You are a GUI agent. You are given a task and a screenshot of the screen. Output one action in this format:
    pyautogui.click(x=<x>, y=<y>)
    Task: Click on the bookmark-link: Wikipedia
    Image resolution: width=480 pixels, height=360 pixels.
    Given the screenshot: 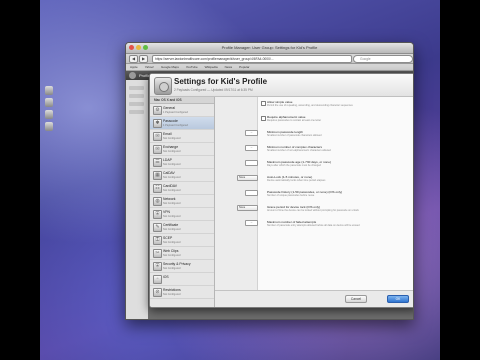 What is the action you would take?
    pyautogui.click(x=211, y=67)
    